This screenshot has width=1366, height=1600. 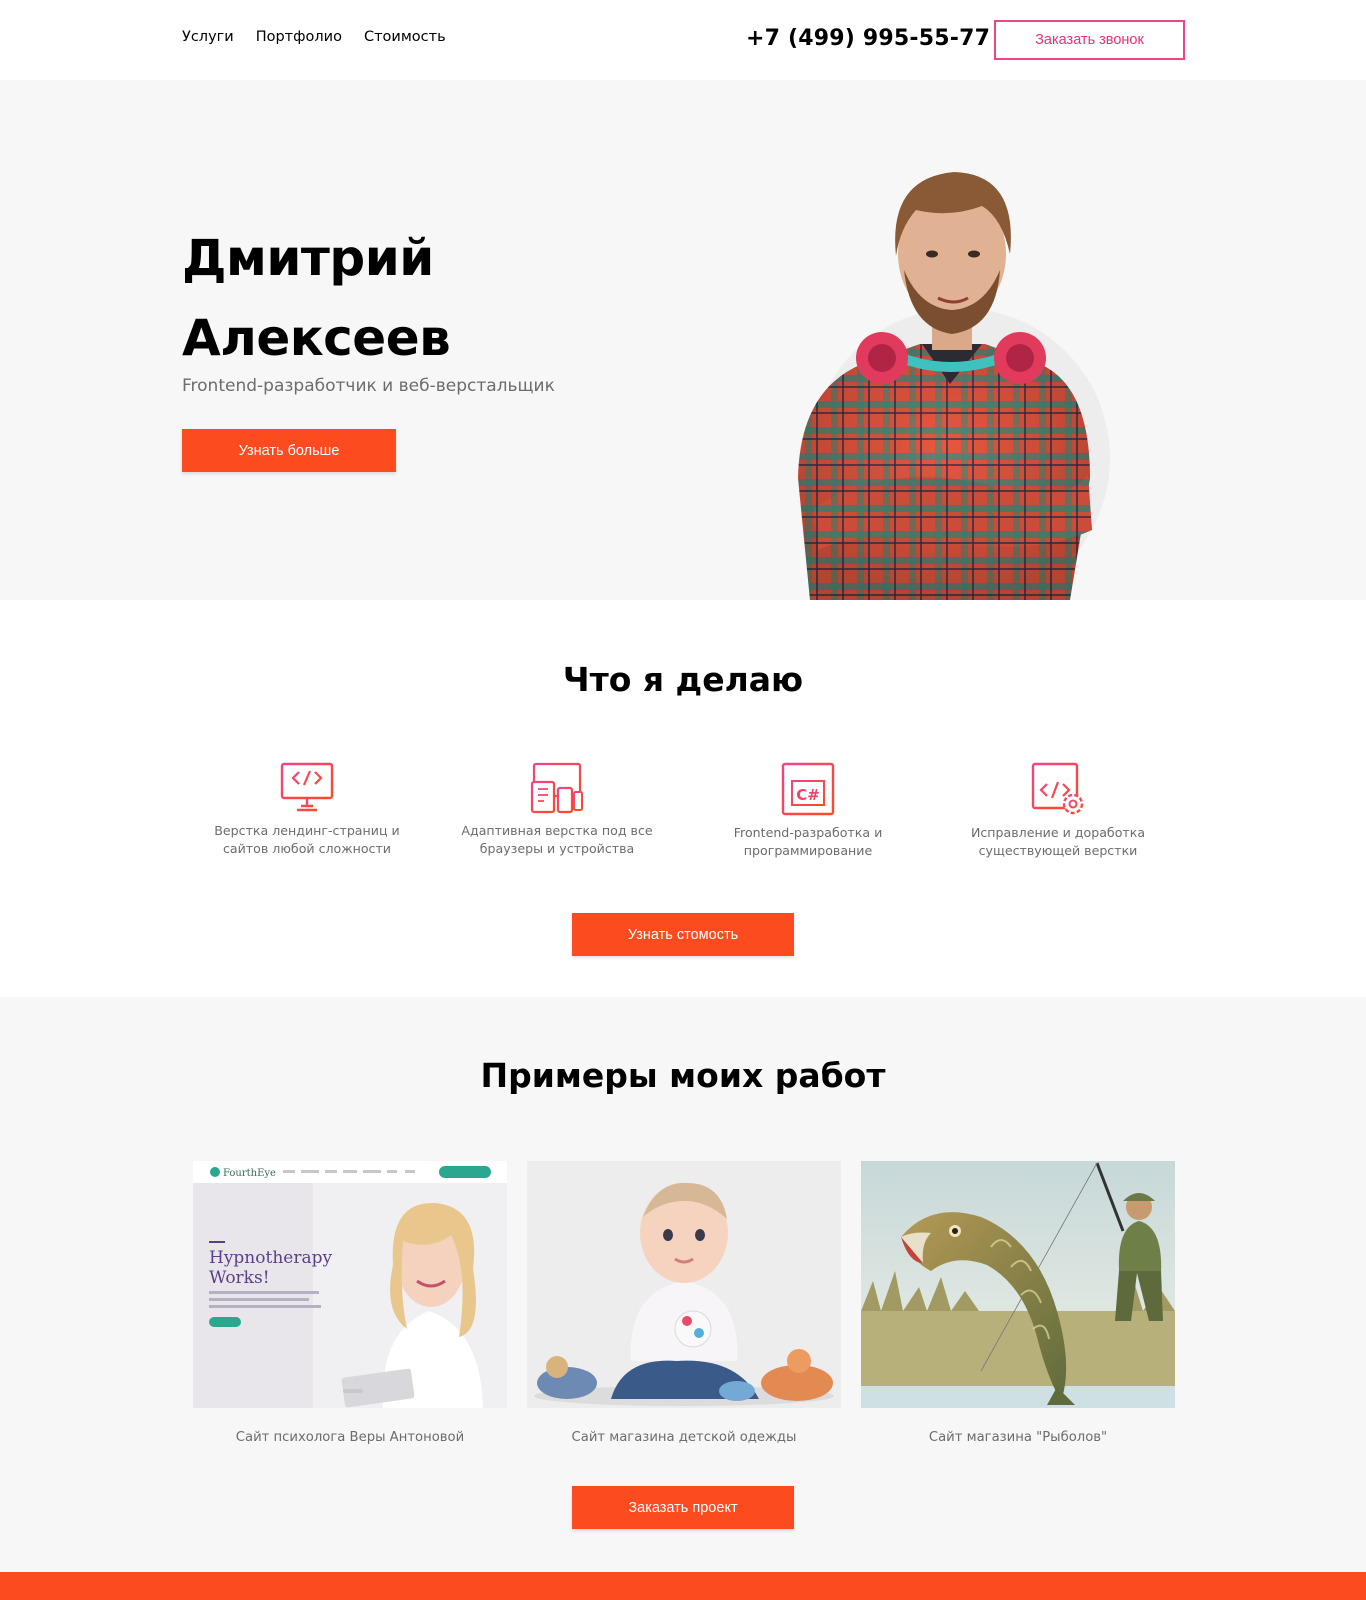 I want to click on hero-last-name: Алексеев, so click(x=316, y=338).